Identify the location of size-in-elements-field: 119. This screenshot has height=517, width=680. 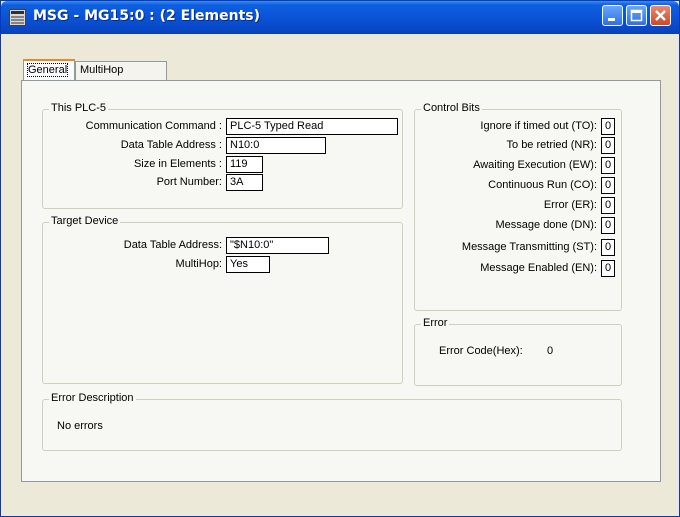
(244, 164).